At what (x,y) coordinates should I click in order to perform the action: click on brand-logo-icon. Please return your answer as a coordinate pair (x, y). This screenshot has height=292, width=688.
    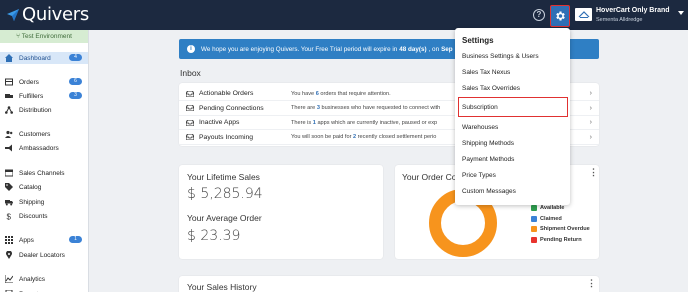
    Looking at the image, I should click on (583, 14).